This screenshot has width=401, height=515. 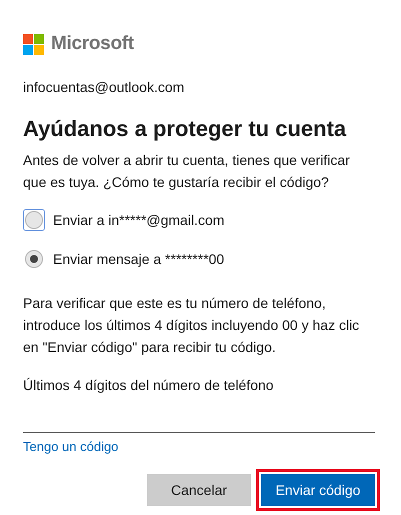 I want to click on field-label: Últimos 4 dígitos del número de teléfono, so click(x=149, y=385).